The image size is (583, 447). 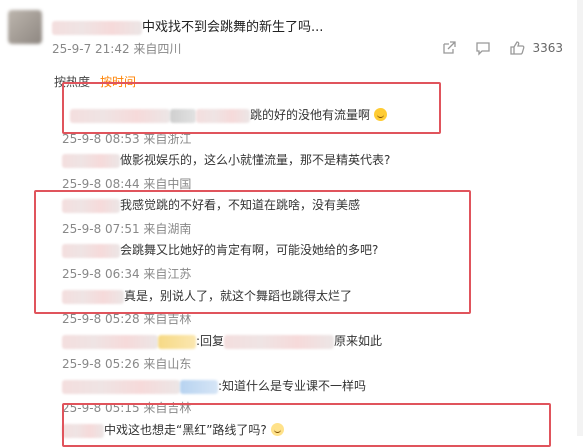 I want to click on reply-target-name-blurred, so click(x=279, y=341).